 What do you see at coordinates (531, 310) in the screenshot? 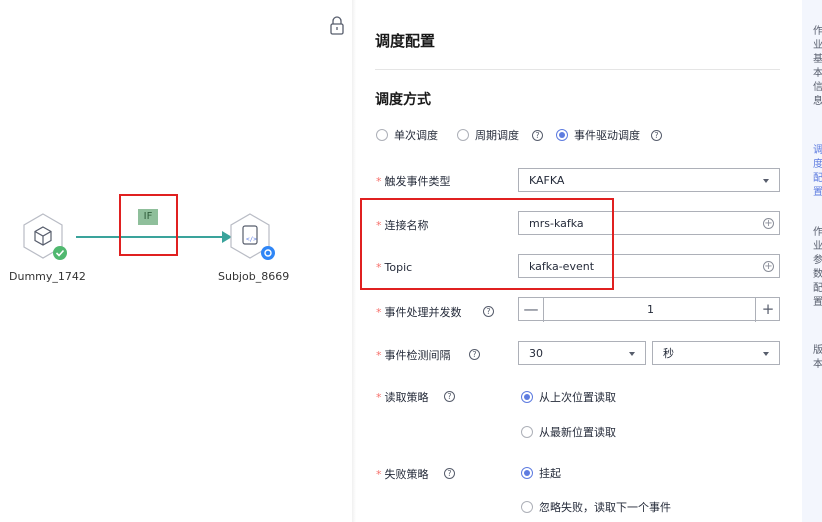
I see `minus-button: —` at bounding box center [531, 310].